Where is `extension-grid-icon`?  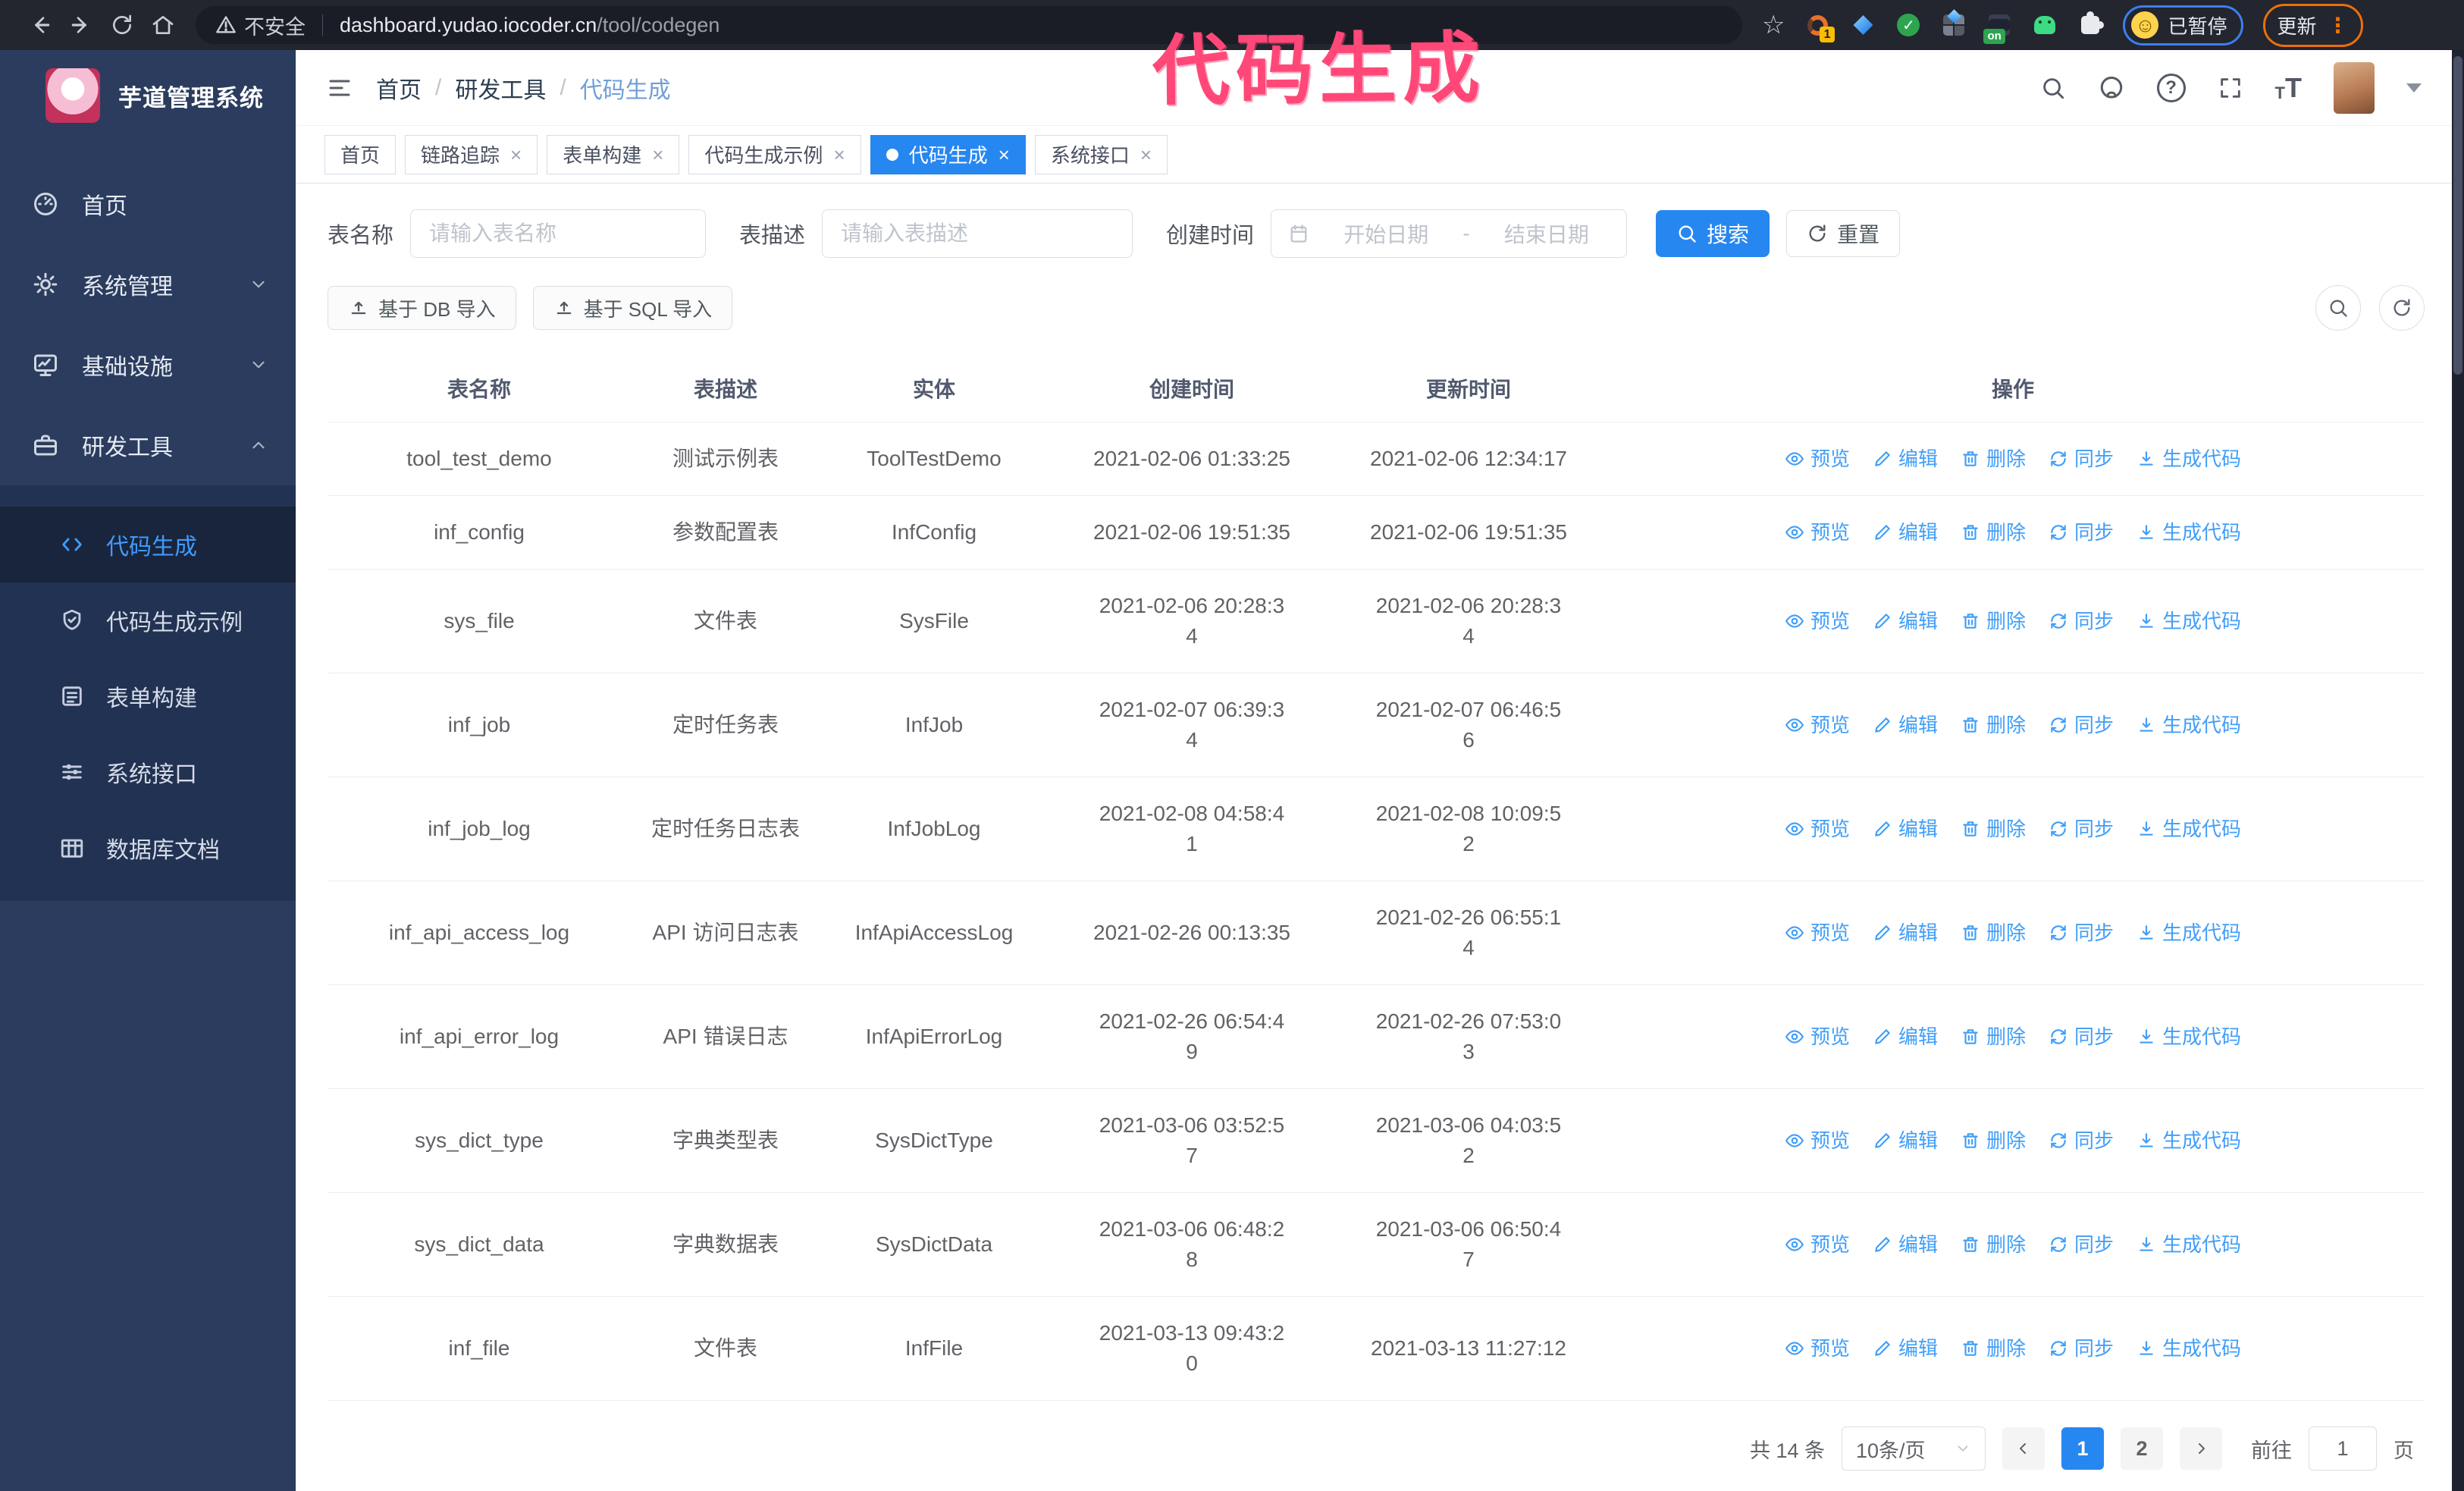
extension-grid-icon is located at coordinates (1954, 25).